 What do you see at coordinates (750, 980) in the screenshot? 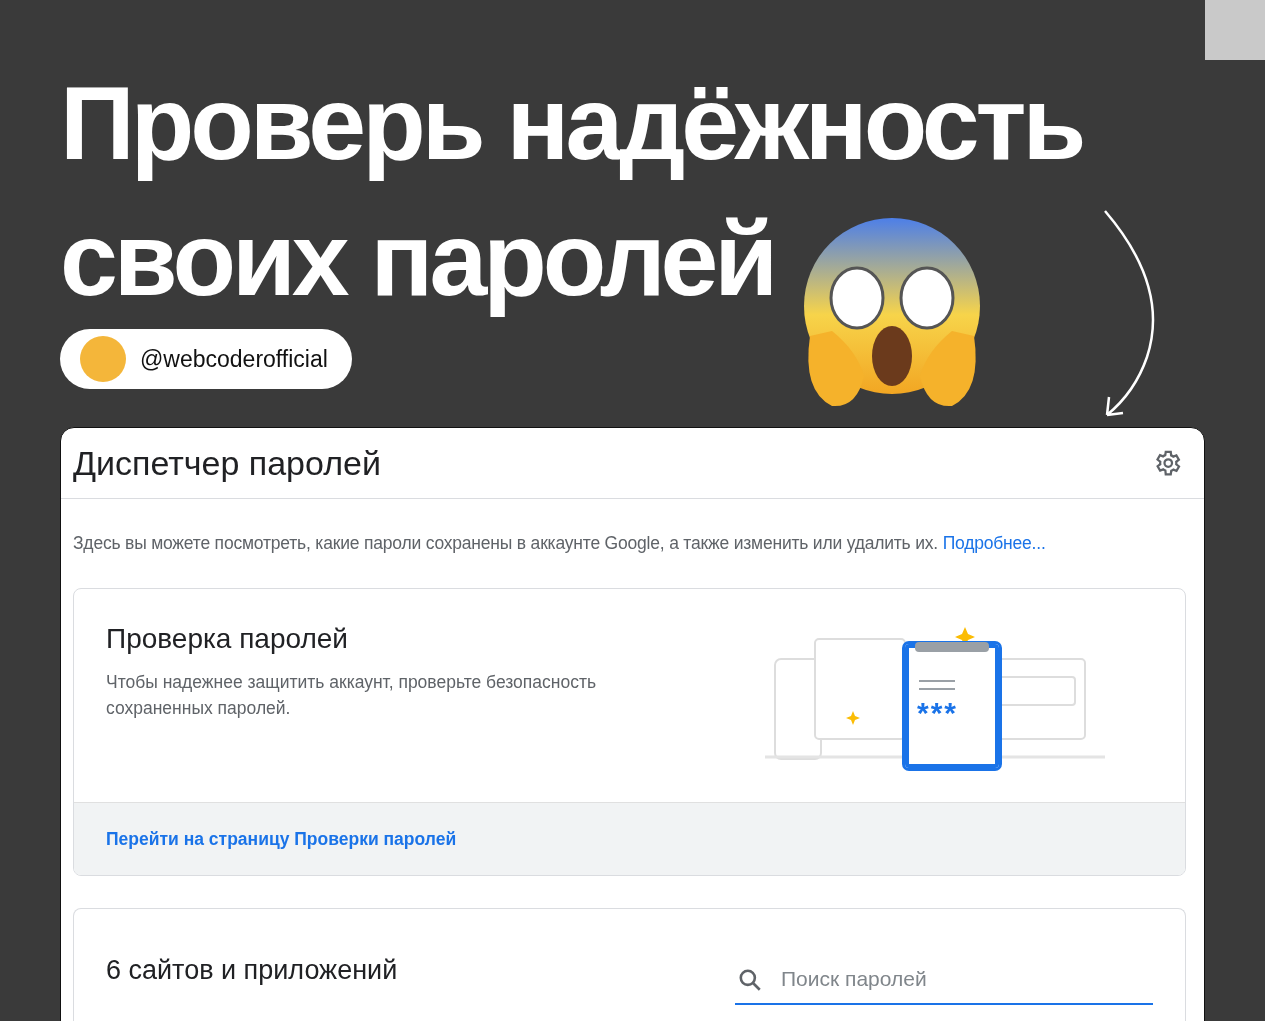
I see `search-icon` at bounding box center [750, 980].